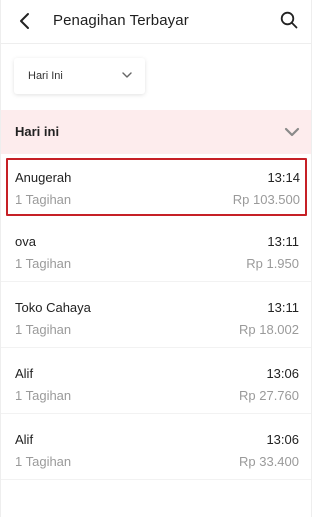 This screenshot has height=517, width=320. I want to click on arrow-left-icon, so click(24, 21).